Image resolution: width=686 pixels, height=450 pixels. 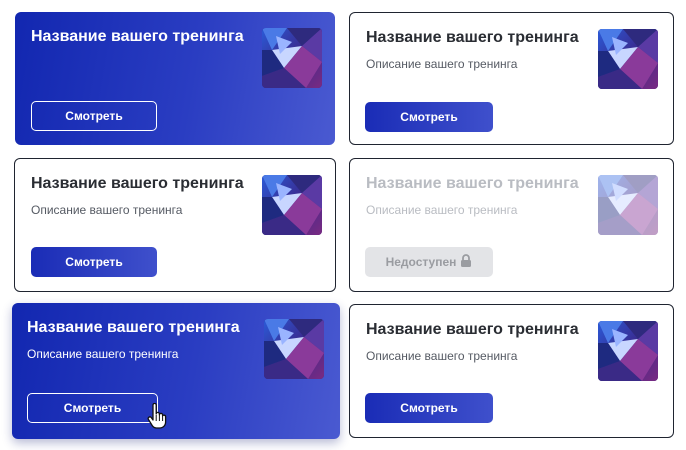 I want to click on unavailable-button: Недоступен, so click(x=429, y=262).